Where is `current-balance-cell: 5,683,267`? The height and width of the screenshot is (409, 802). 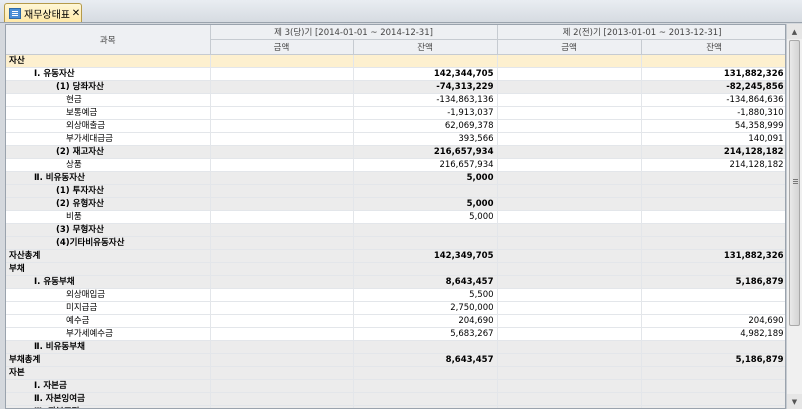
current-balance-cell: 5,683,267 is located at coordinates (425, 334).